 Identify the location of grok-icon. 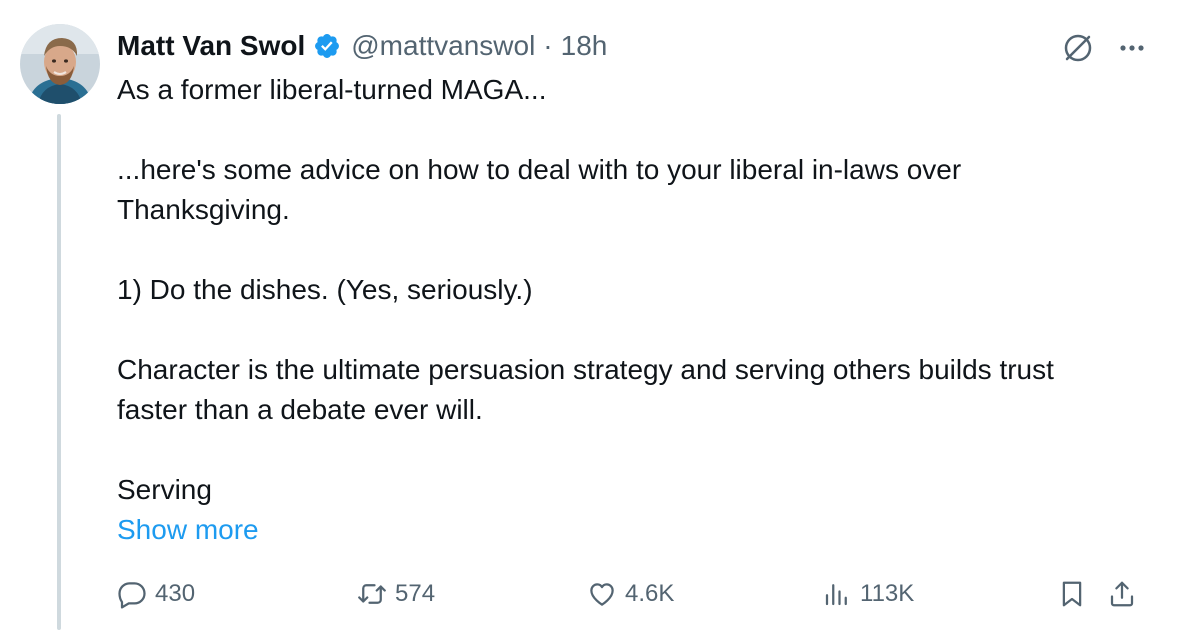
(1078, 48).